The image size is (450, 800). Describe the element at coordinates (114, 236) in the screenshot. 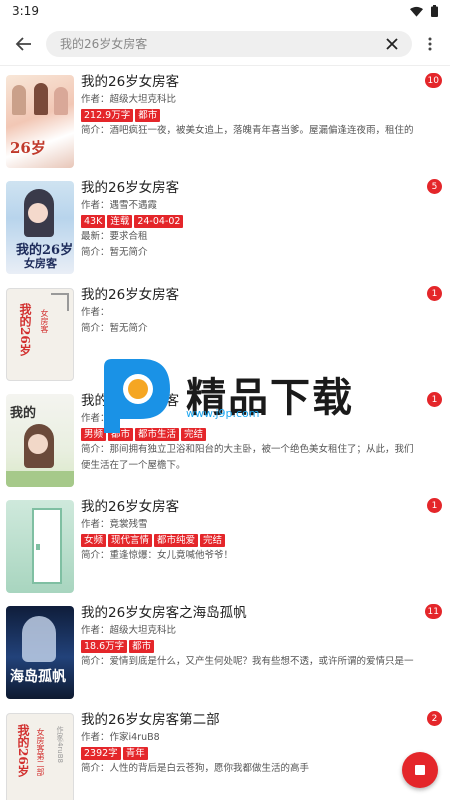

I see `book-latest: 最新：要求合租` at that location.